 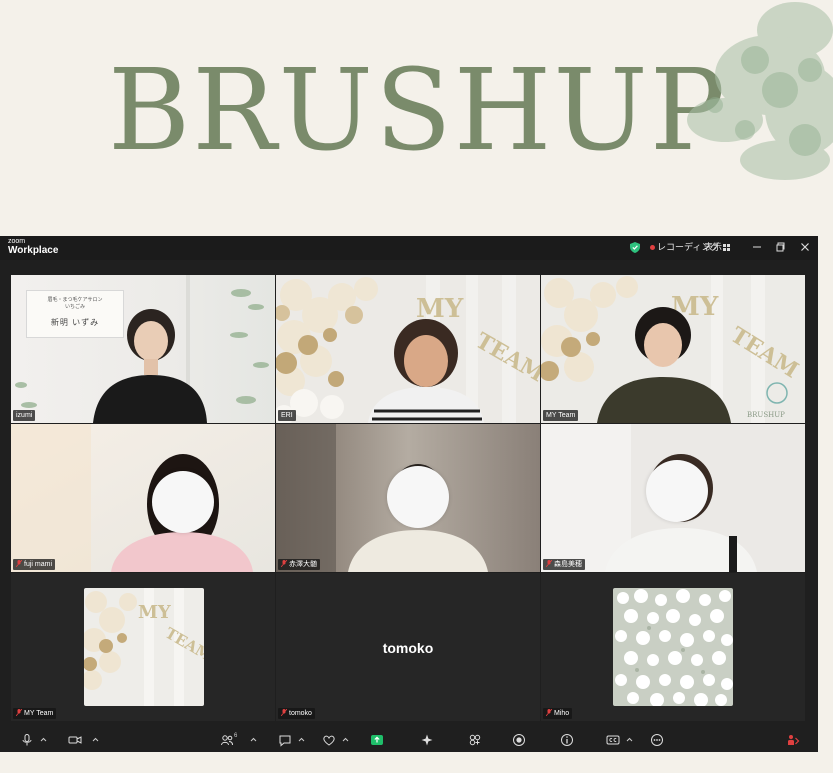 What do you see at coordinates (766, 415) in the screenshot?
I see `svg-text: BRUSHUP` at bounding box center [766, 415].